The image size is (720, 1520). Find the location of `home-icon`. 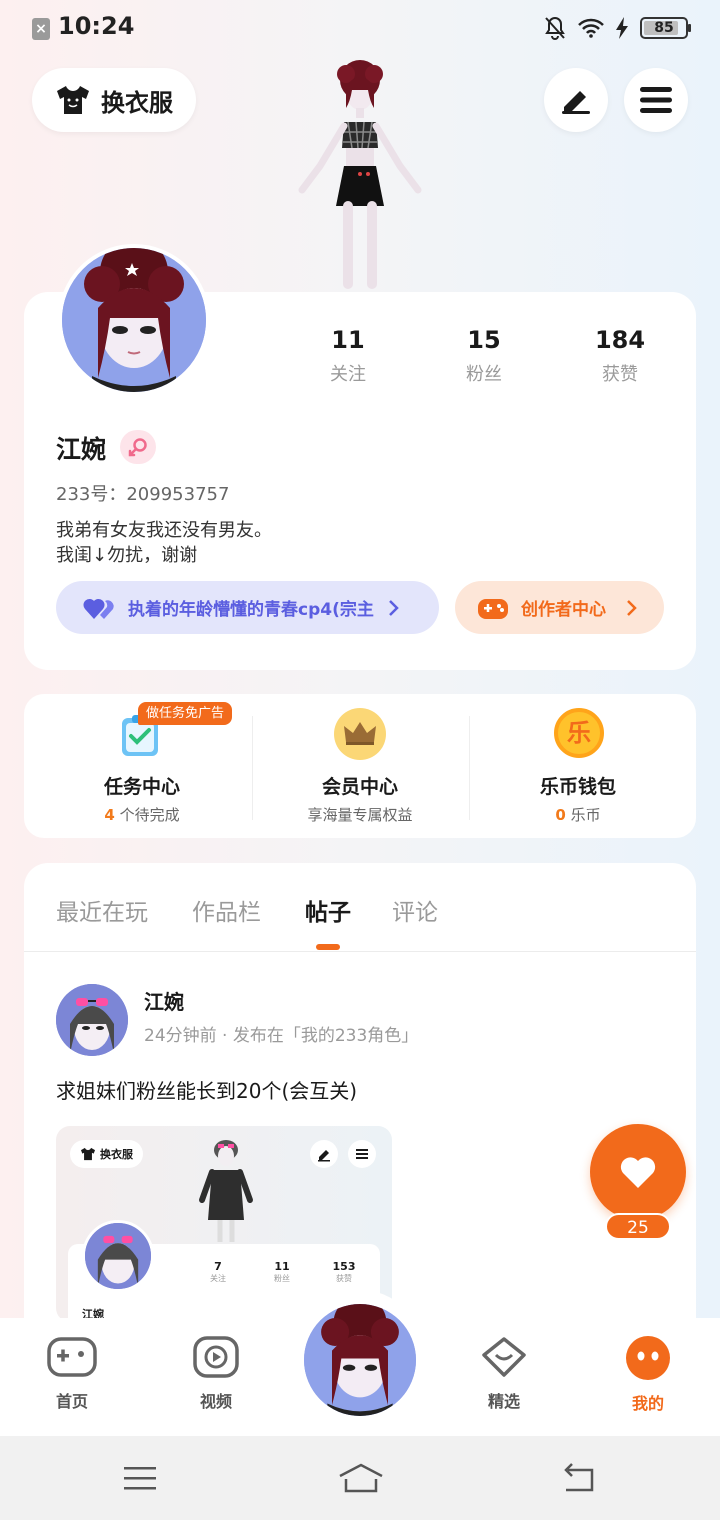

home-icon is located at coordinates (361, 1478).